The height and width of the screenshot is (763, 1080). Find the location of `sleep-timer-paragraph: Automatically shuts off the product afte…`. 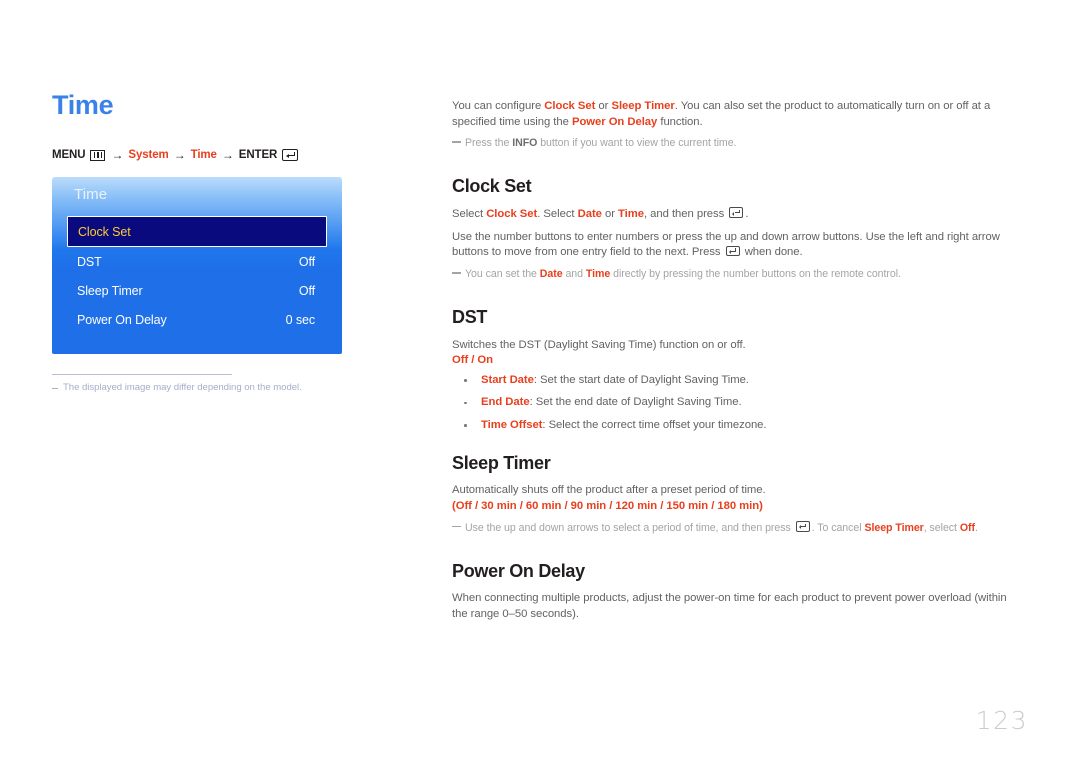

sleep-timer-paragraph: Automatically shuts off the product afte… is located at coordinates (609, 490).